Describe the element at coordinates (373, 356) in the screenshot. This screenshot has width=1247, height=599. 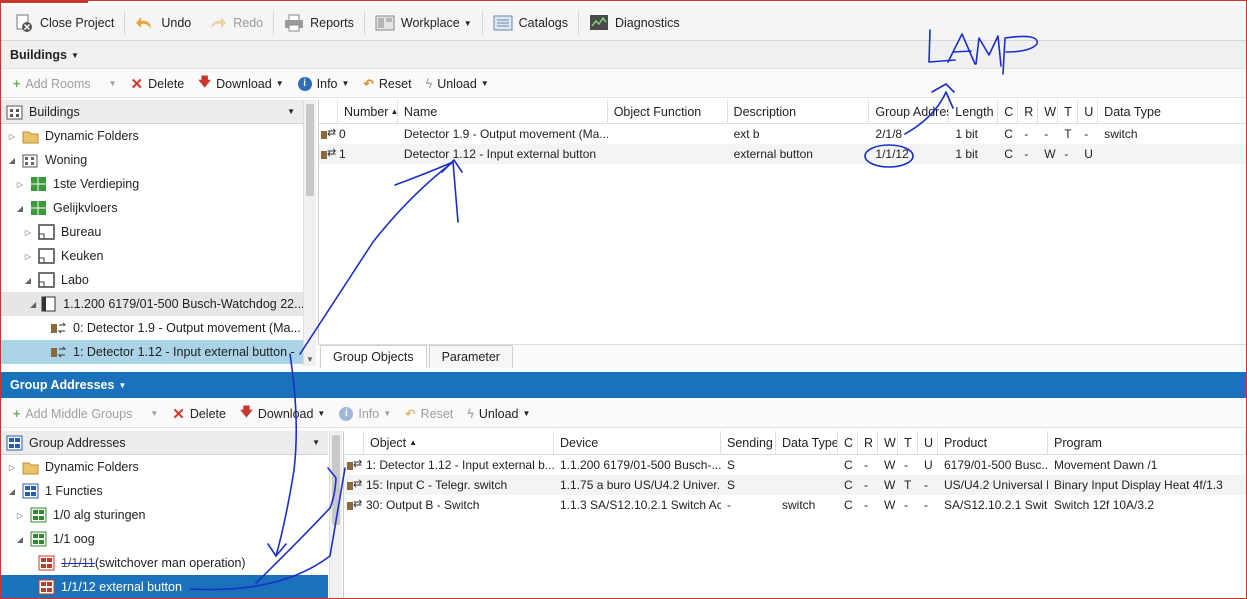
I see `tab-group-objects: Group Objects` at that location.